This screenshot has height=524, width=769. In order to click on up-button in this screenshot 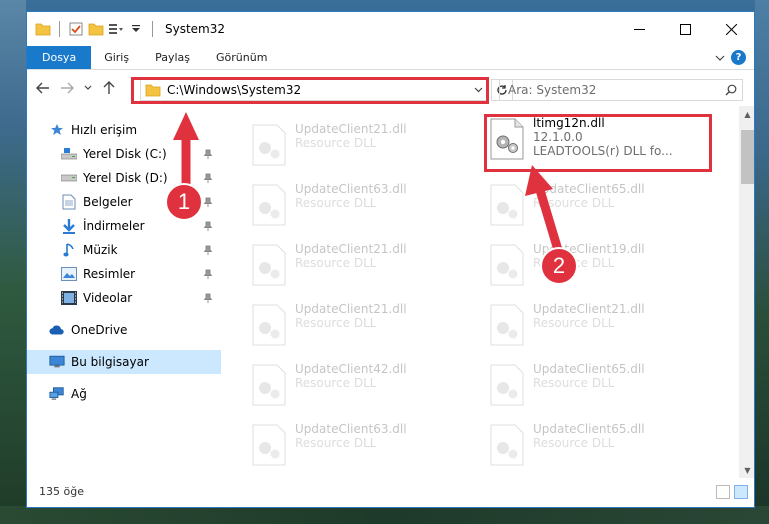, I will do `click(109, 88)`.